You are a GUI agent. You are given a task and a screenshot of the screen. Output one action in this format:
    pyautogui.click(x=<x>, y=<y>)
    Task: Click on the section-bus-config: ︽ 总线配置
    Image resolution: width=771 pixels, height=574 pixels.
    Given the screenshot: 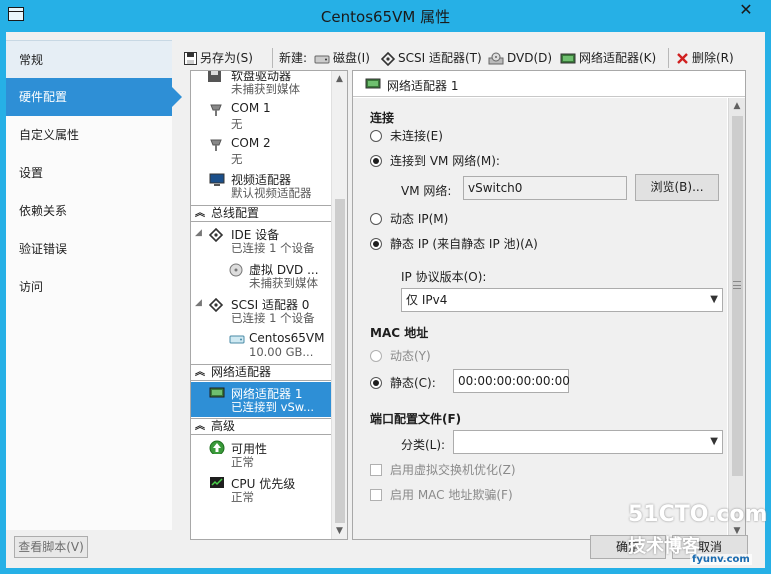 What is the action you would take?
    pyautogui.click(x=261, y=213)
    